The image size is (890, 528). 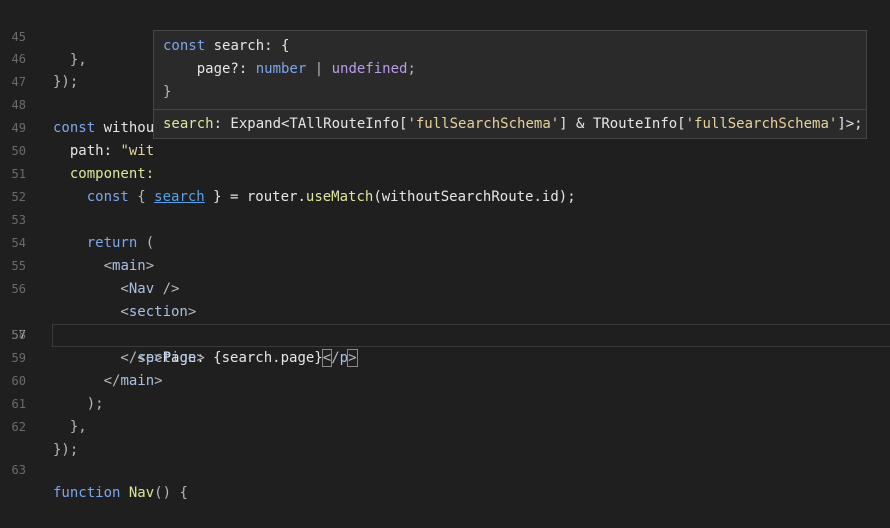 What do you see at coordinates (310, 124) in the screenshot?
I see `code-text: : Expand<TAllRouteInfo[` at bounding box center [310, 124].